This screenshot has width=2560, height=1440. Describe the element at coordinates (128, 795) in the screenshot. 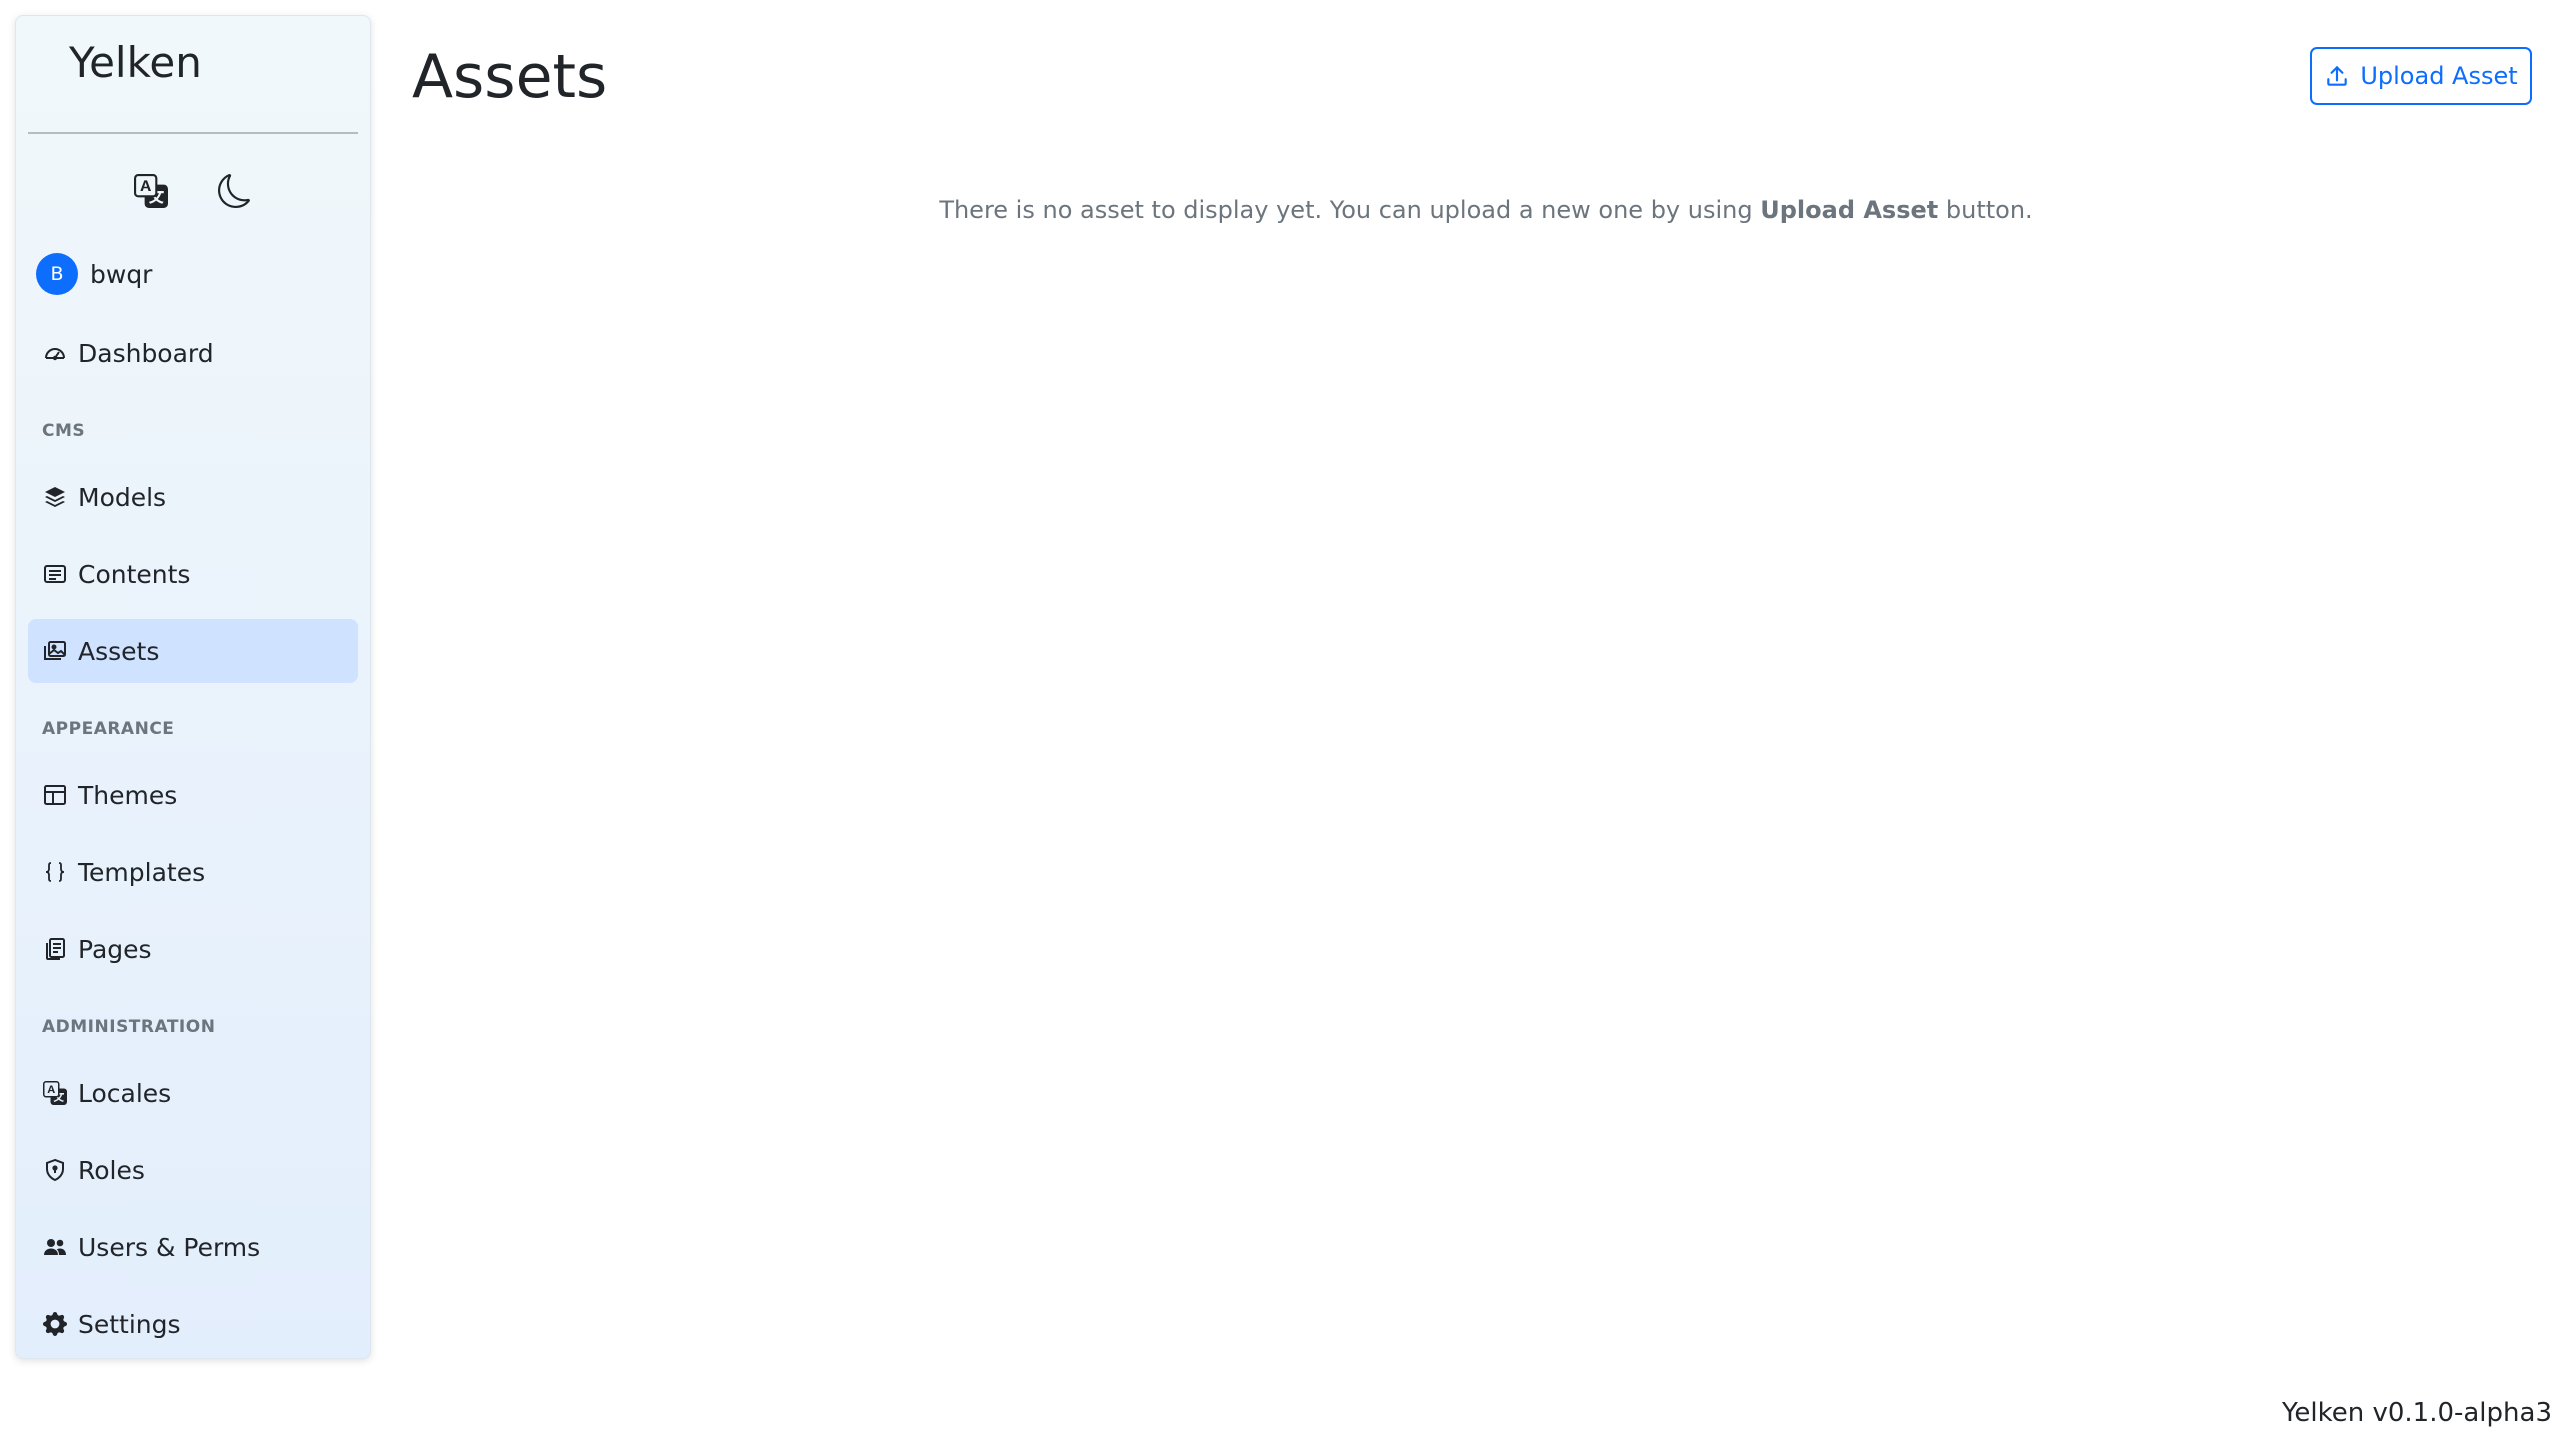

I see `sidebar-item-label: Themes` at that location.